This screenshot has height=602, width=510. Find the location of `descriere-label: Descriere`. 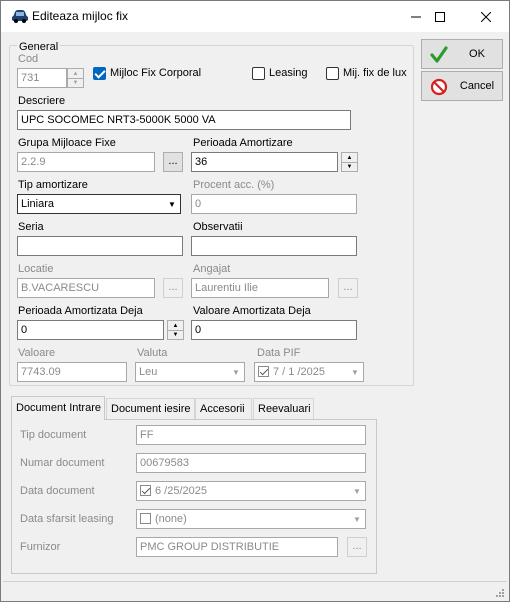

descriere-label: Descriere is located at coordinates (42, 101).